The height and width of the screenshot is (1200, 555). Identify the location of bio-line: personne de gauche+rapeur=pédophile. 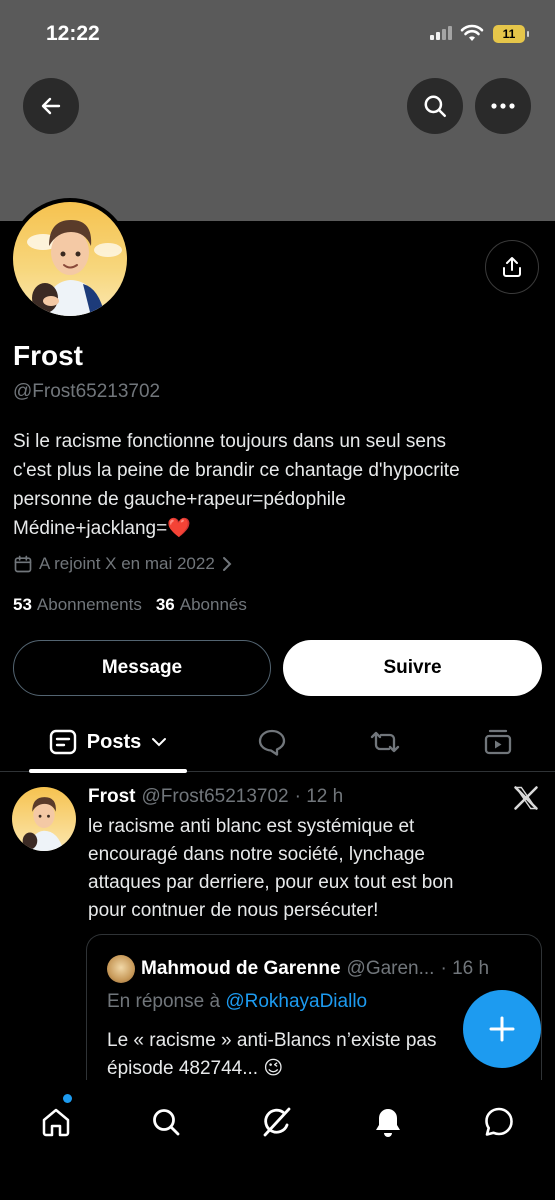
(179, 499).